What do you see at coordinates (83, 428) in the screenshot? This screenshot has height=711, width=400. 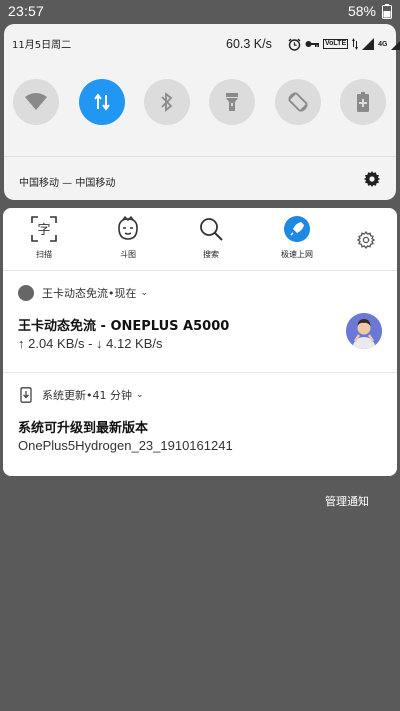 I see `notification-title: 系统可升级到最新版本` at bounding box center [83, 428].